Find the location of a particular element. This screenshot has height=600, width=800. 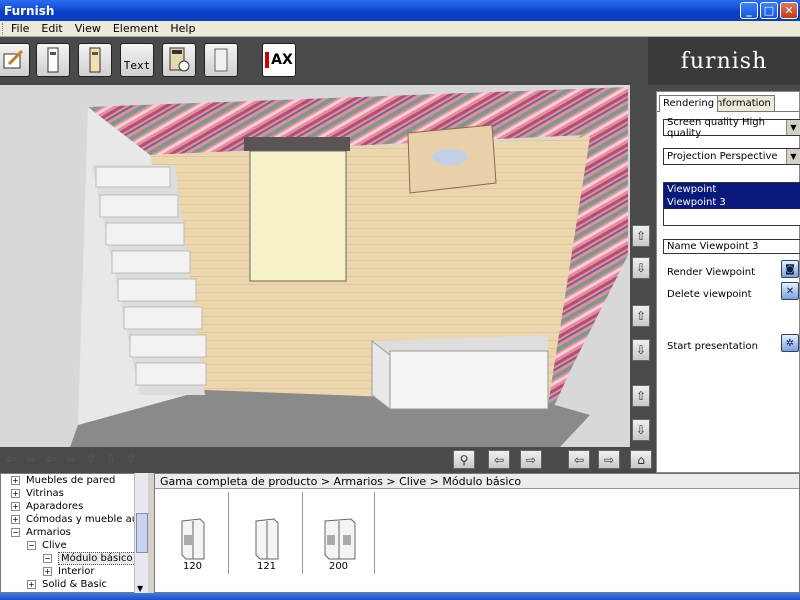

move-down-button: ⇩ is located at coordinates (641, 350).